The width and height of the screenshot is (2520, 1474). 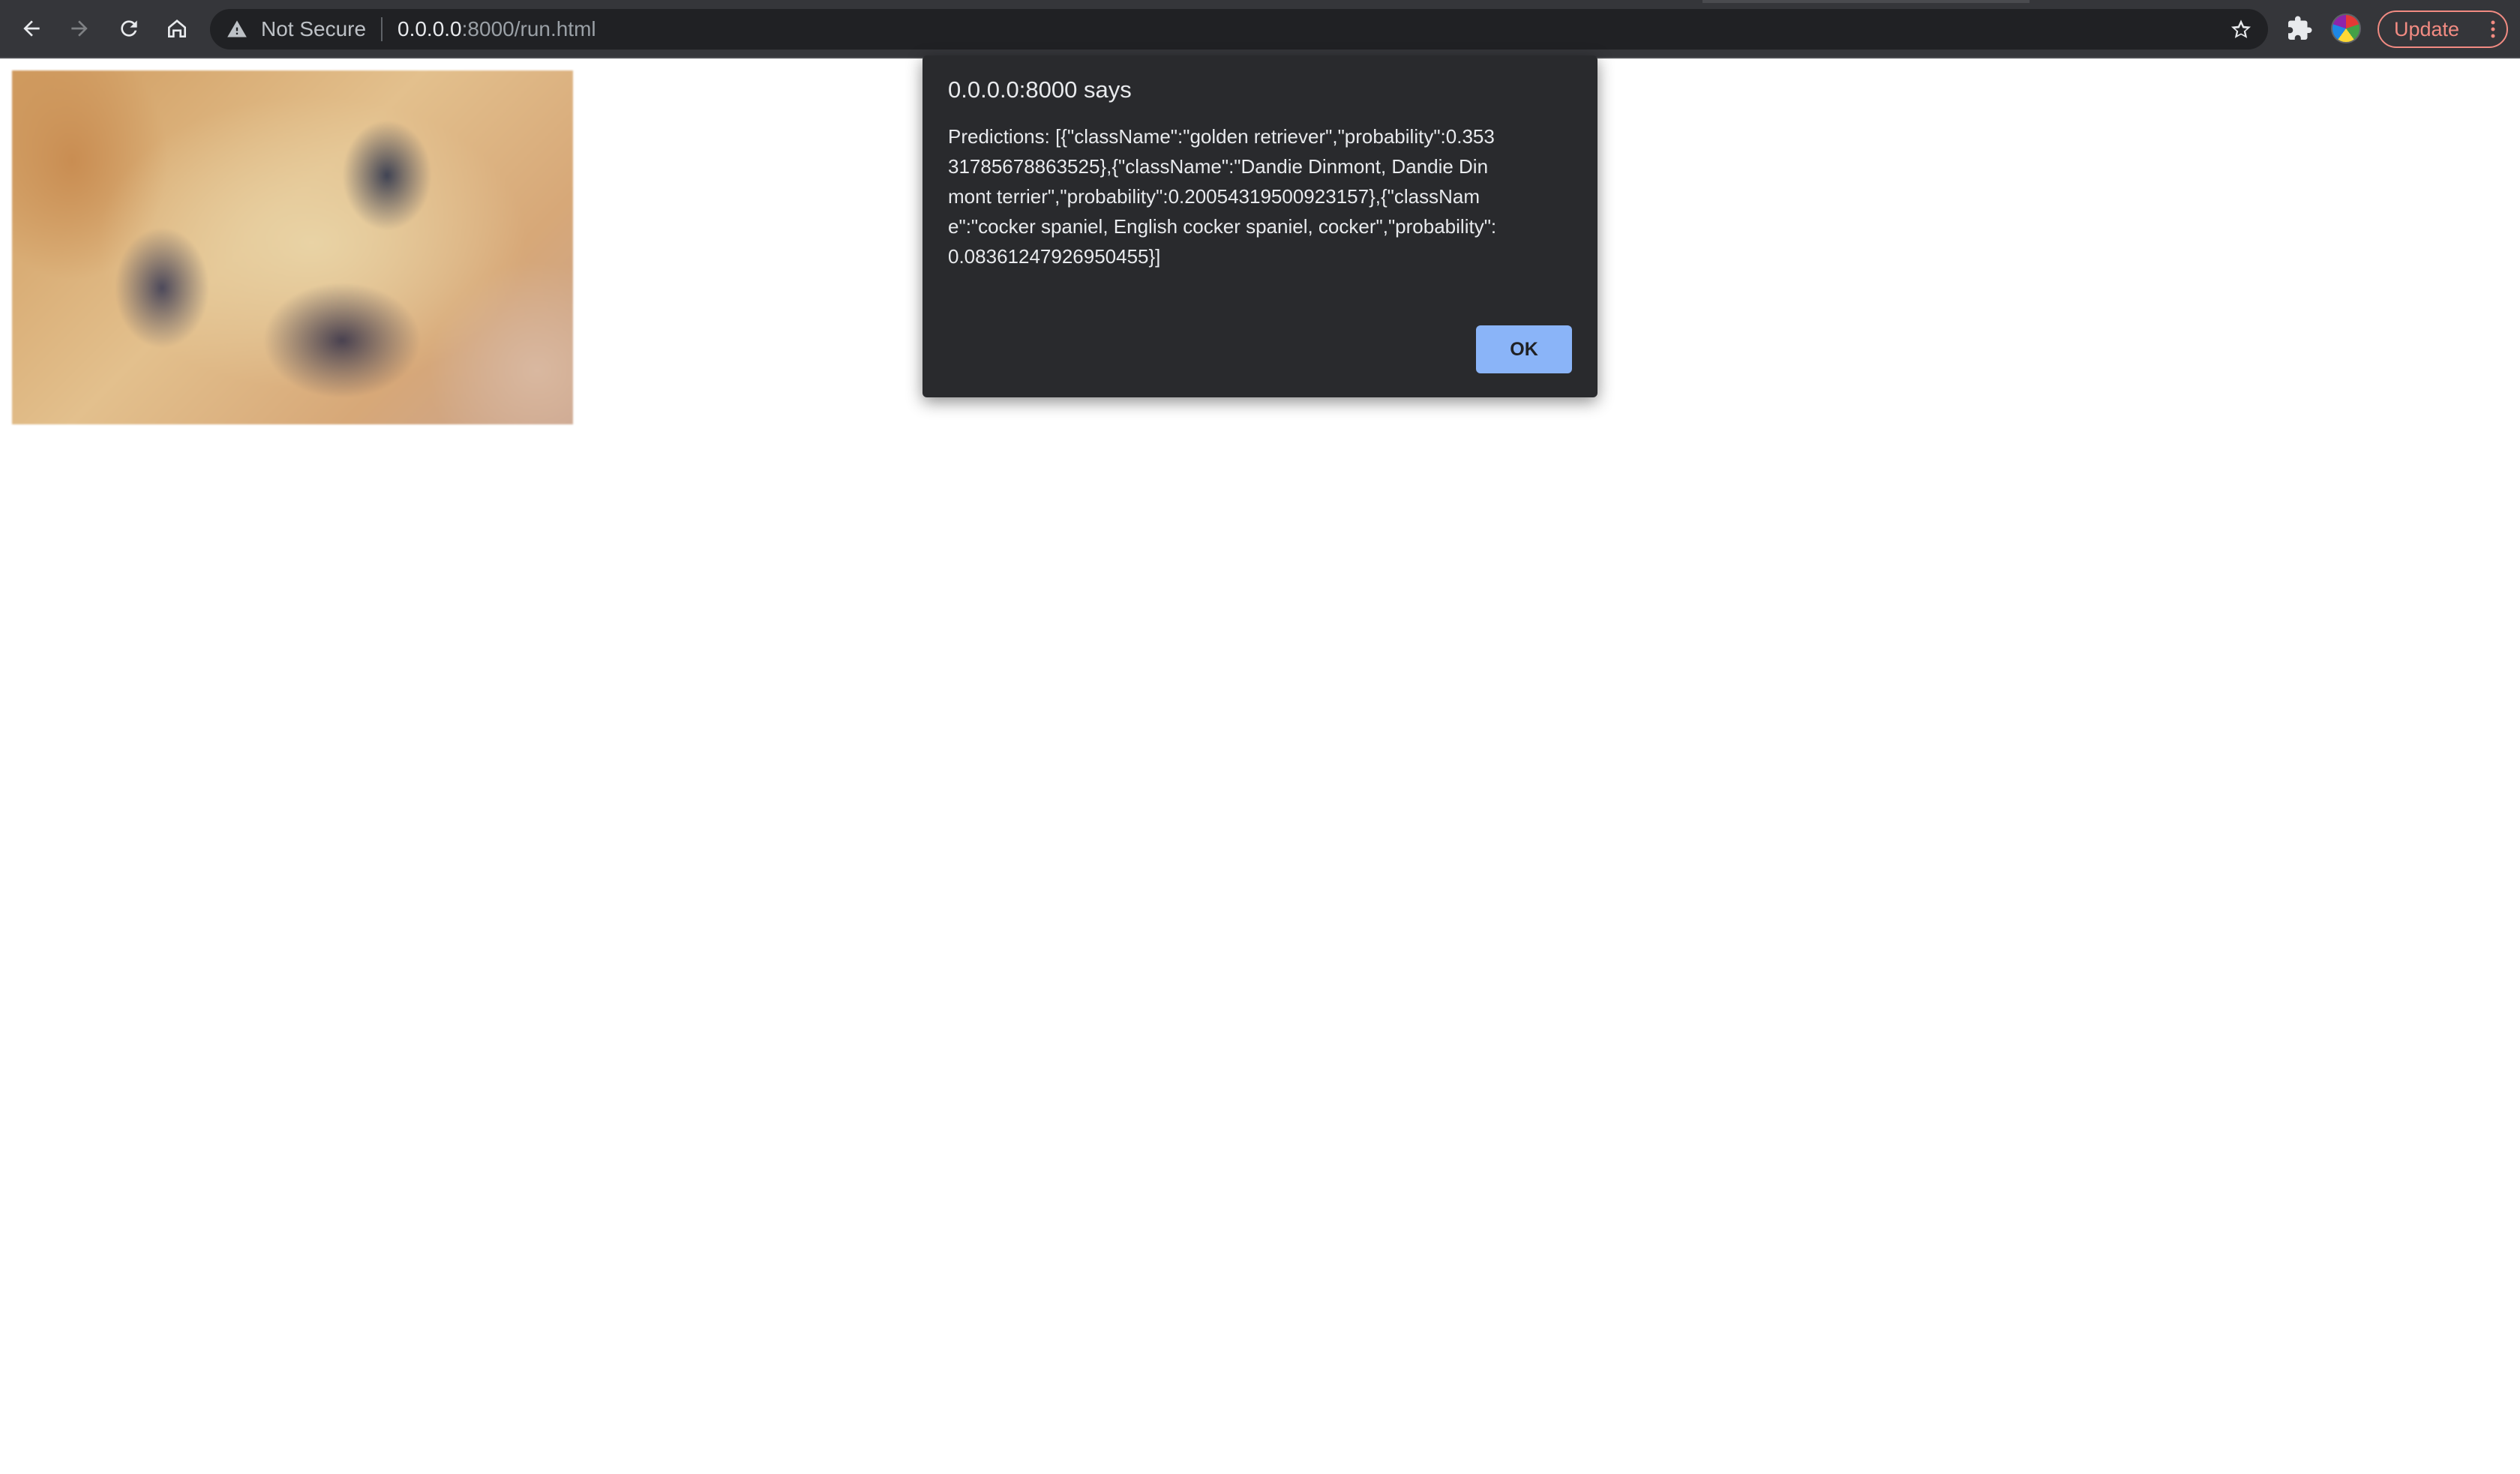 What do you see at coordinates (1524, 349) in the screenshot?
I see `ok-button: OK` at bounding box center [1524, 349].